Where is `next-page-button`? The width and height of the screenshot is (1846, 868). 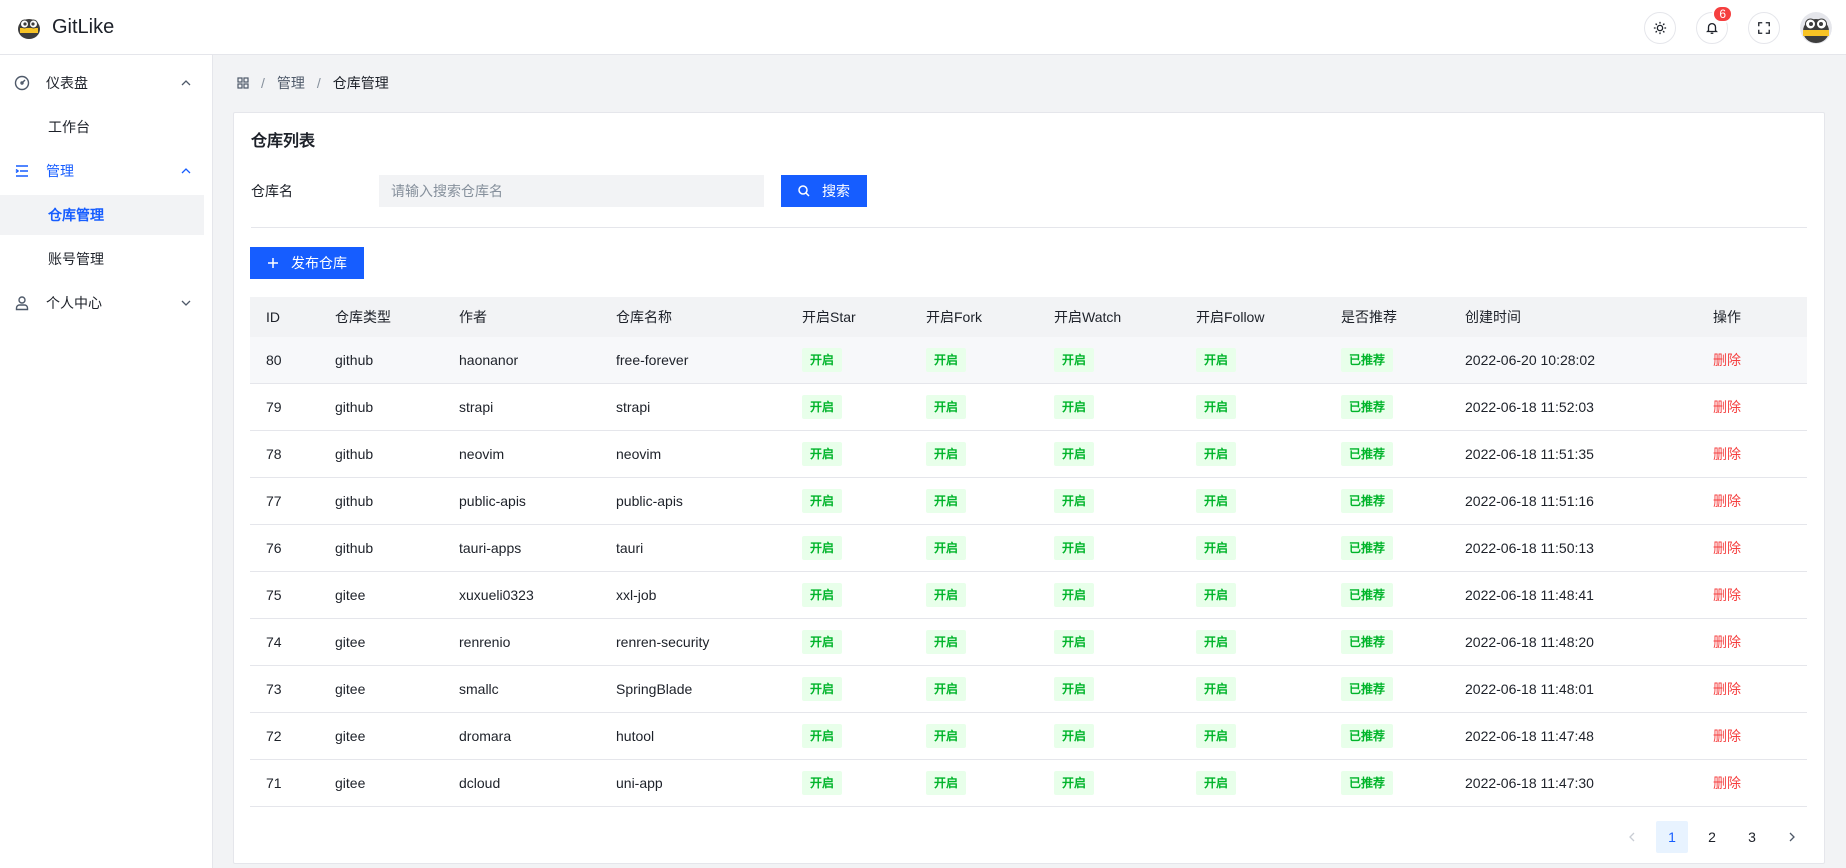 next-page-button is located at coordinates (1792, 837).